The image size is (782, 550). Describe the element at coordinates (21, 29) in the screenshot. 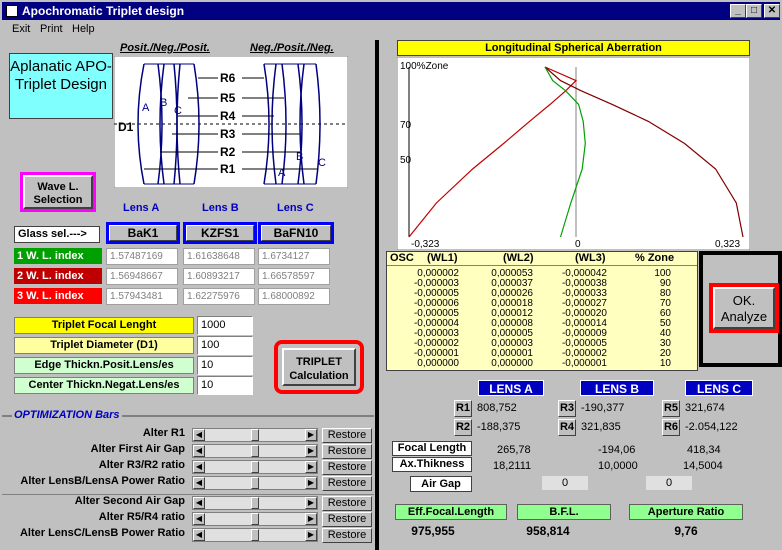

I see `menu-exit: Exit` at that location.